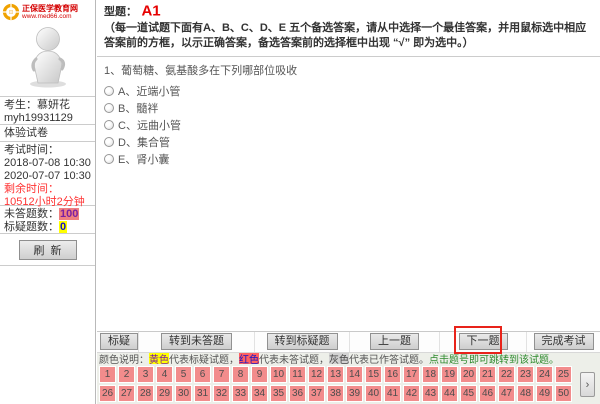 This screenshot has width=600, height=404. I want to click on goto-unanswered-button: 转到未答题, so click(196, 342).